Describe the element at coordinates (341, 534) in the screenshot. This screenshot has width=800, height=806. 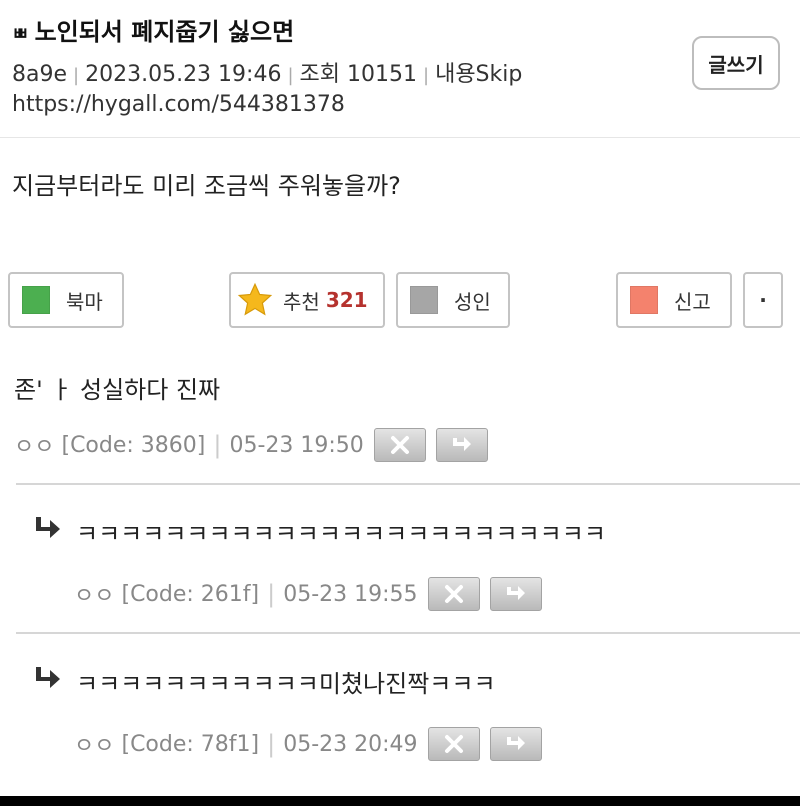
I see `comment-text: ㅋㅋㅋㅋㅋㅋㅋㅋㅋㅋㅋㅋㅋㅋㅋㅋㅋㅋㅋㅋㅋㅋㅋㅋ` at that location.